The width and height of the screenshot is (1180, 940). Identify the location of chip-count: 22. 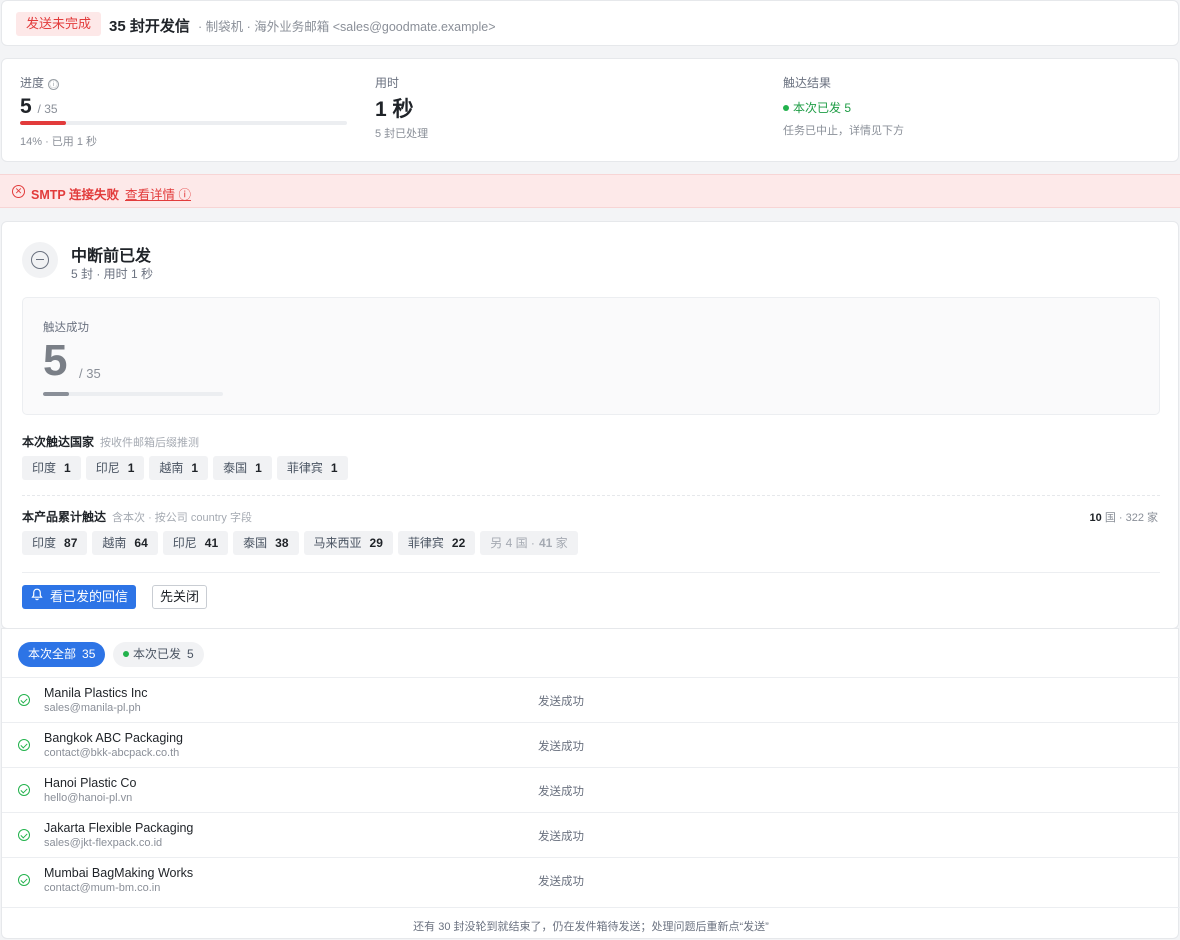
(458, 543).